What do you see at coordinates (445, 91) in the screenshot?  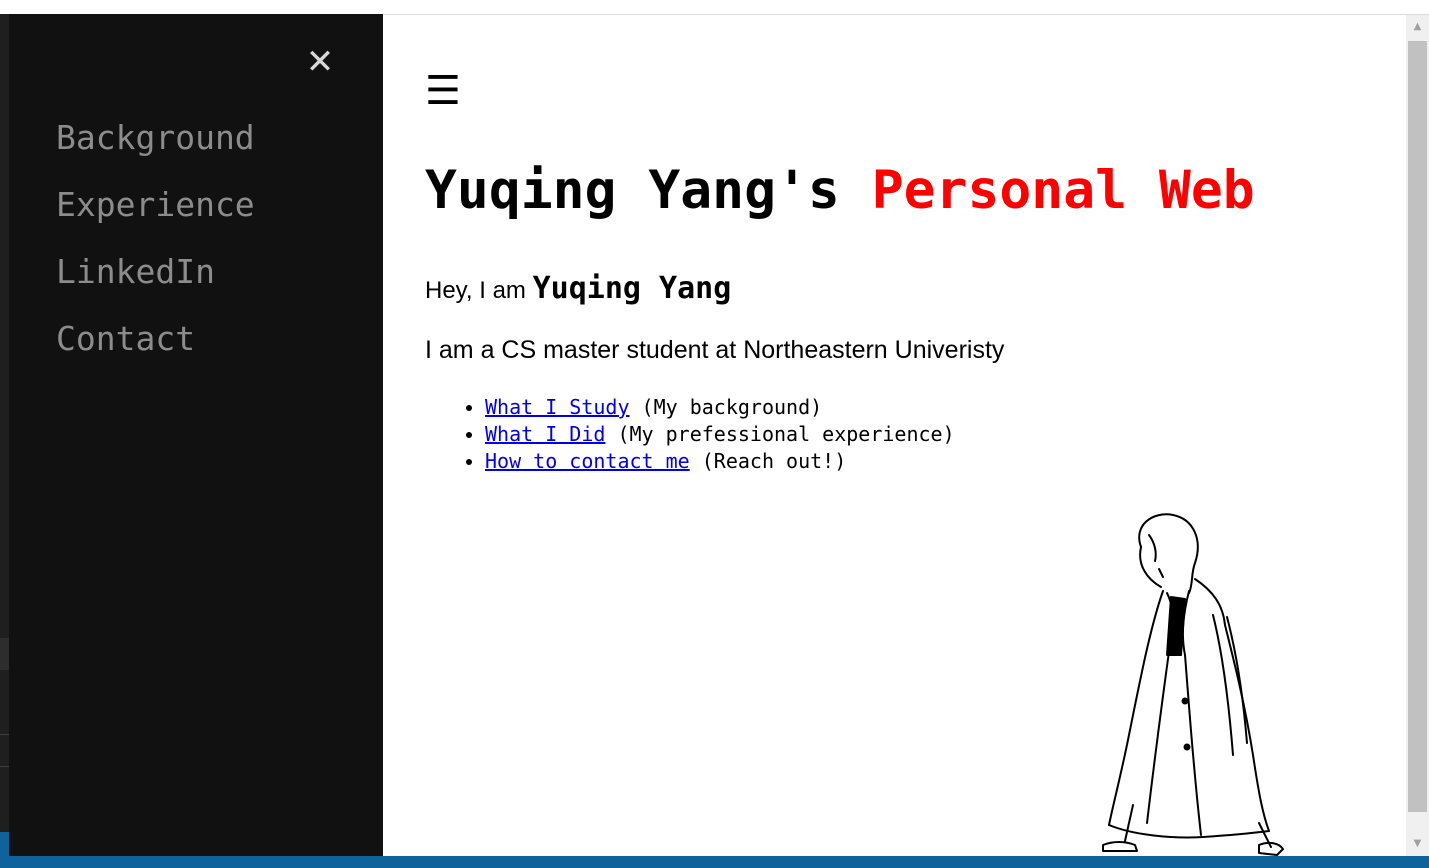 I see `hamburger-menu-icon: ☰` at bounding box center [445, 91].